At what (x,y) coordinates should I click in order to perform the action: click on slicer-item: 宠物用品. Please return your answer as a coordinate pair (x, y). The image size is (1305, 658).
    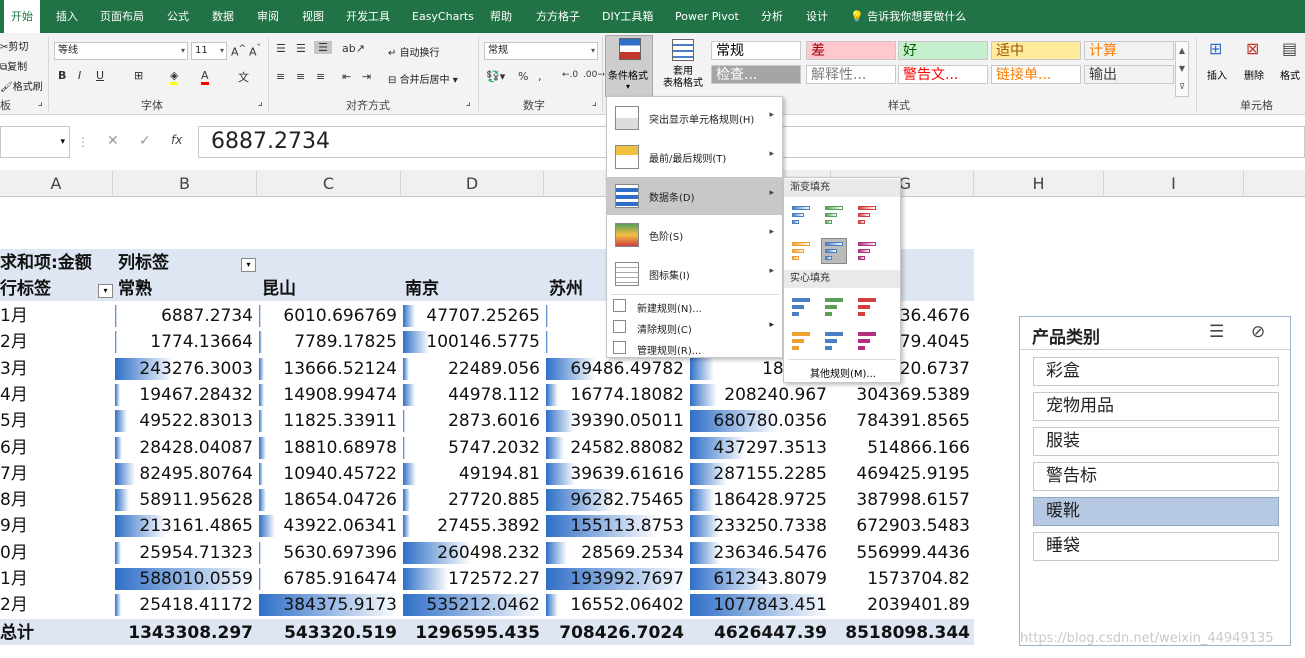
    Looking at the image, I should click on (1156, 406).